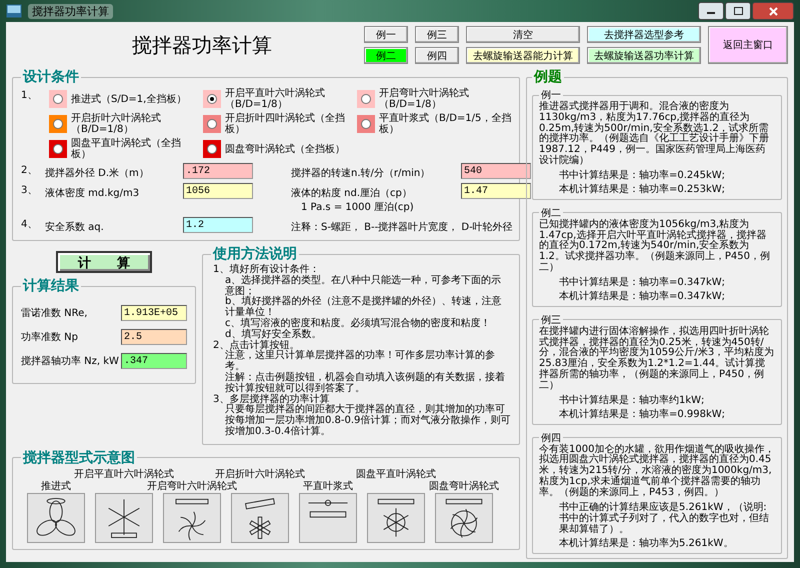 This screenshot has height=568, width=800. Describe the element at coordinates (79, 457) in the screenshot. I see `panel-title: 搅拌器型式示意图` at that location.